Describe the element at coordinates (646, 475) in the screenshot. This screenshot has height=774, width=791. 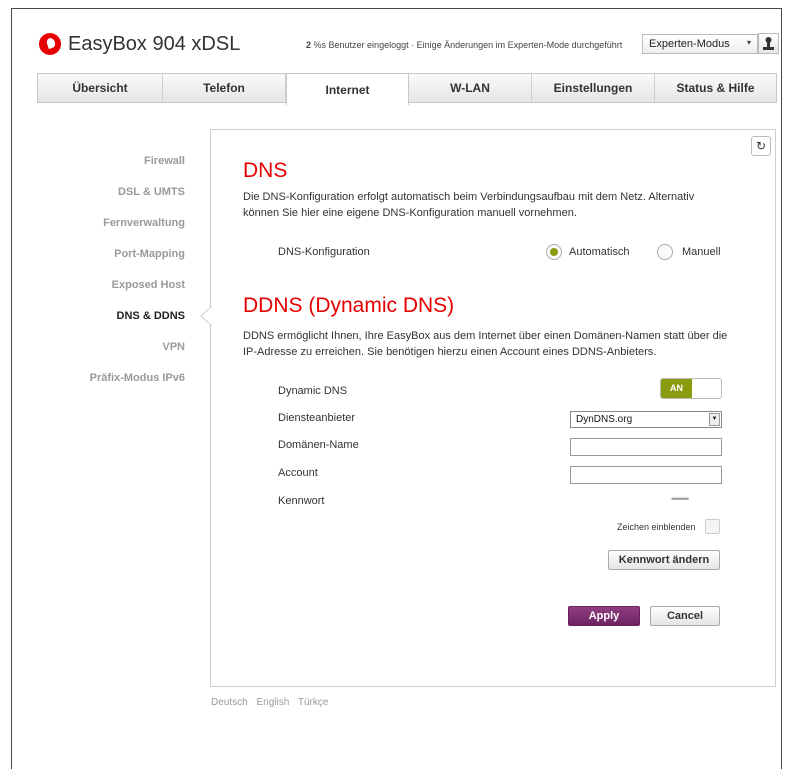
I see `account-input` at that location.